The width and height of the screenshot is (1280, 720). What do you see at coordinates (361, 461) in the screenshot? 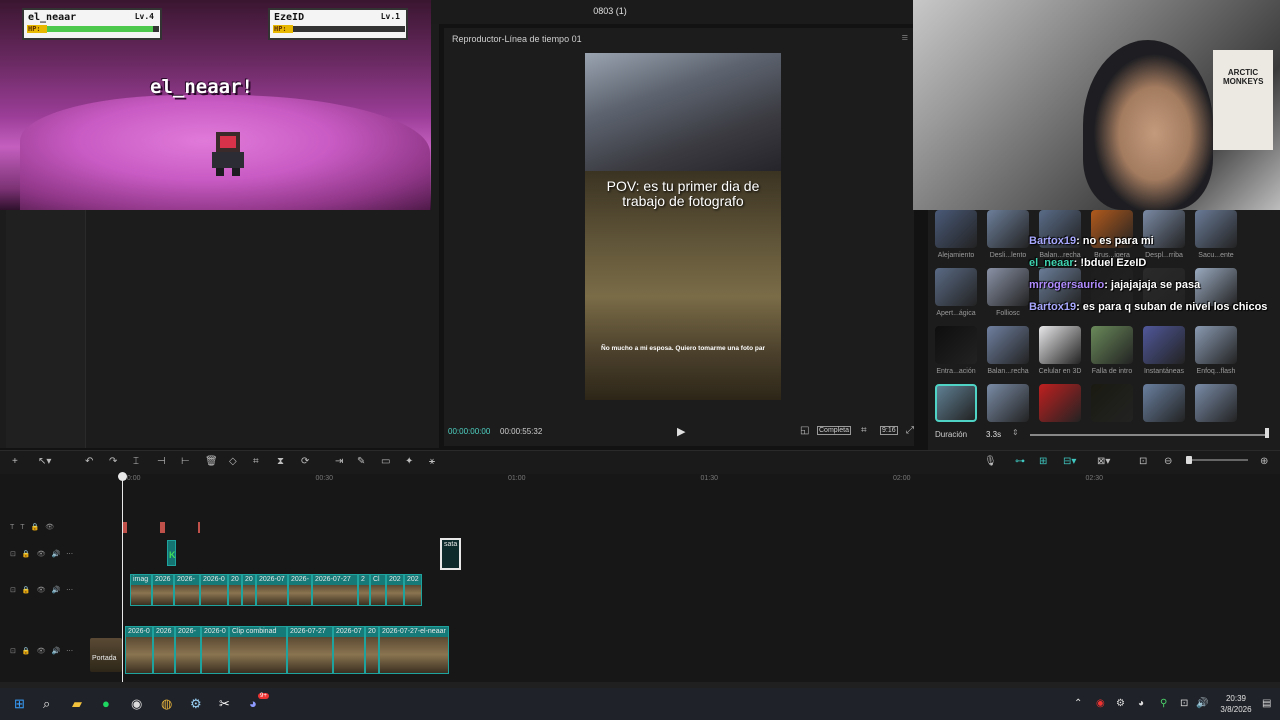
I see `pen-icon: ✎` at bounding box center [361, 461].